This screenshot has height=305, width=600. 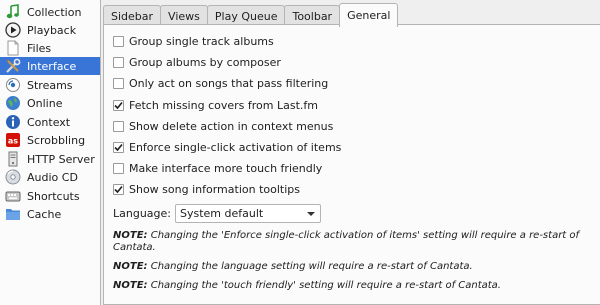 I want to click on sidebar-item-label: Shortcuts, so click(x=53, y=196).